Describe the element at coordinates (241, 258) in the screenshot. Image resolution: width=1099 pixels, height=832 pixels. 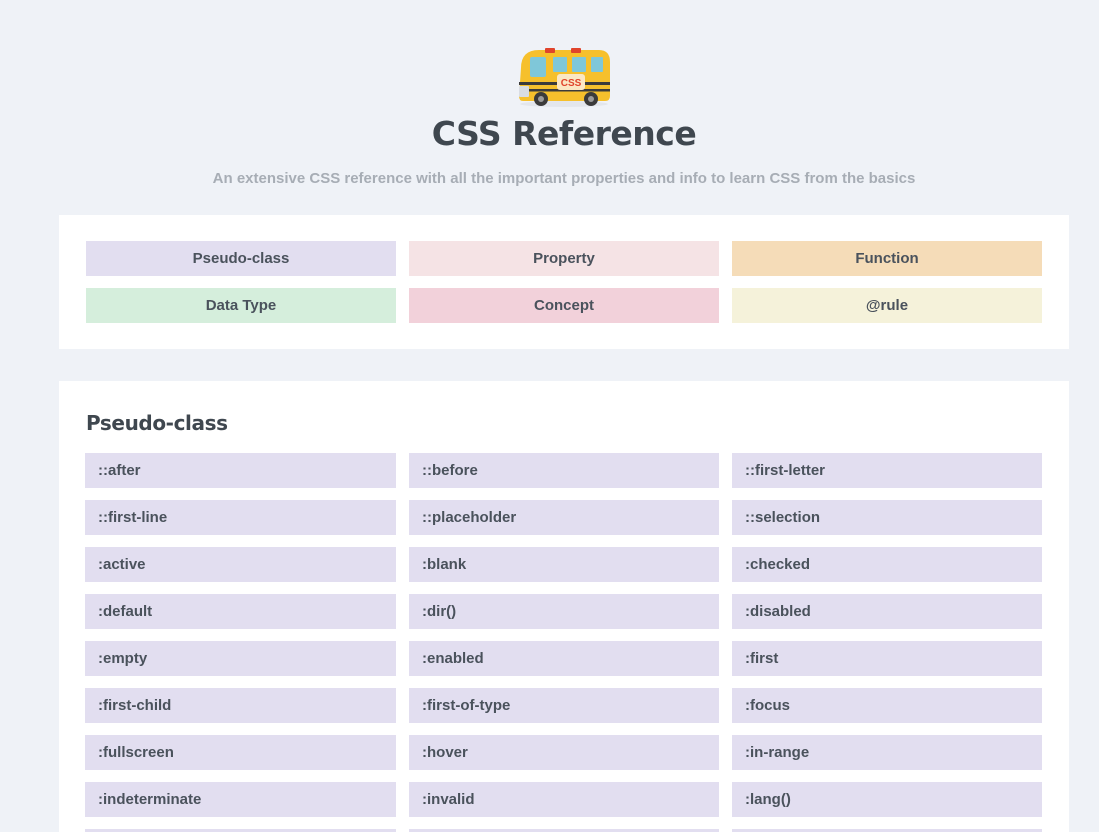
I see `legend-pseudo-class: Pseudo-class` at that location.